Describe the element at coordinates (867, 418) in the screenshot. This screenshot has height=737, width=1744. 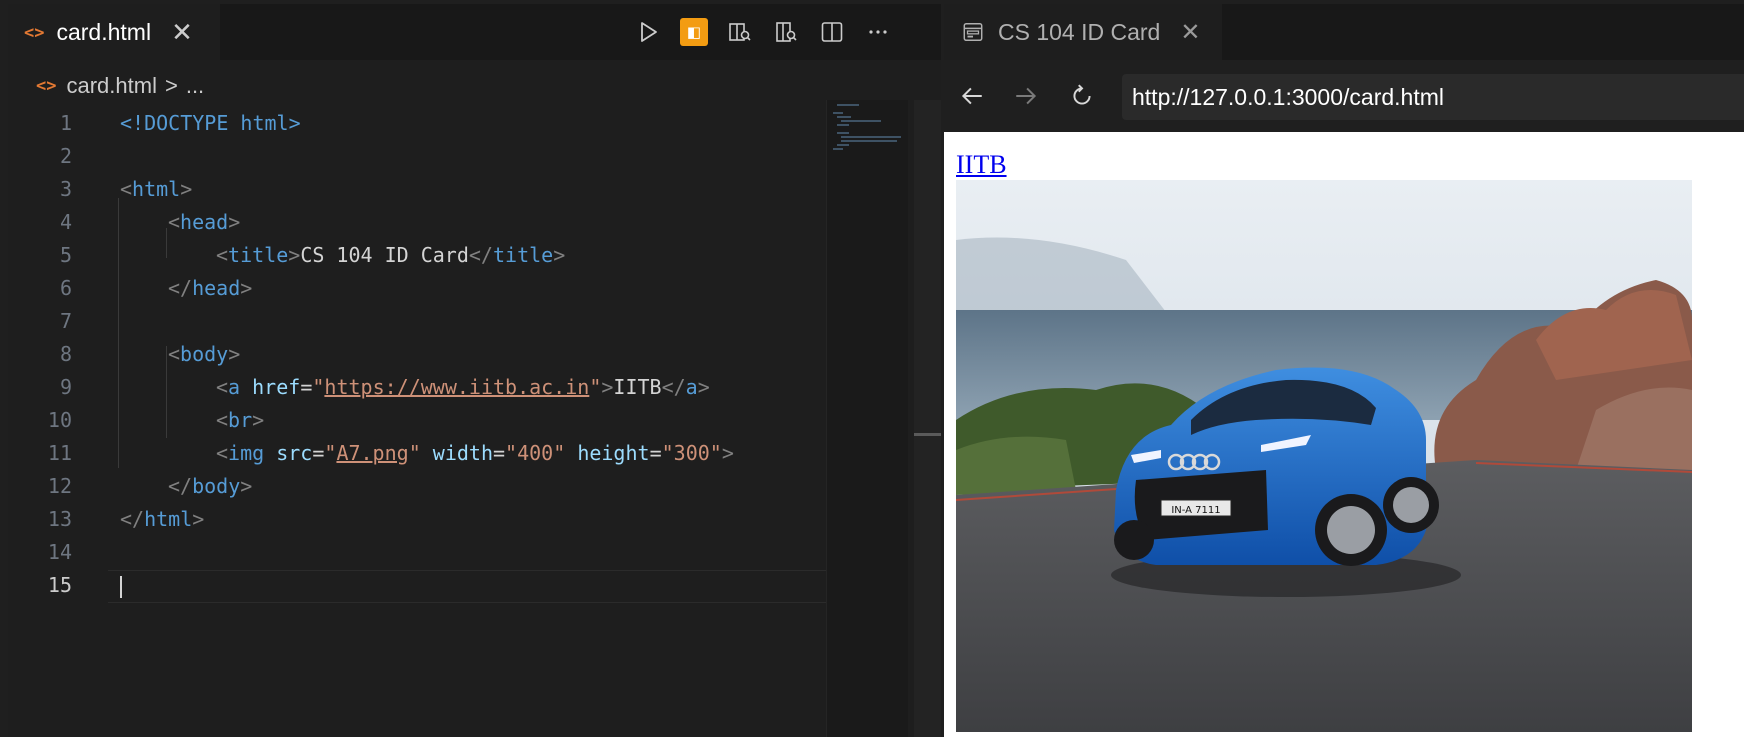
I see `minimap` at that location.